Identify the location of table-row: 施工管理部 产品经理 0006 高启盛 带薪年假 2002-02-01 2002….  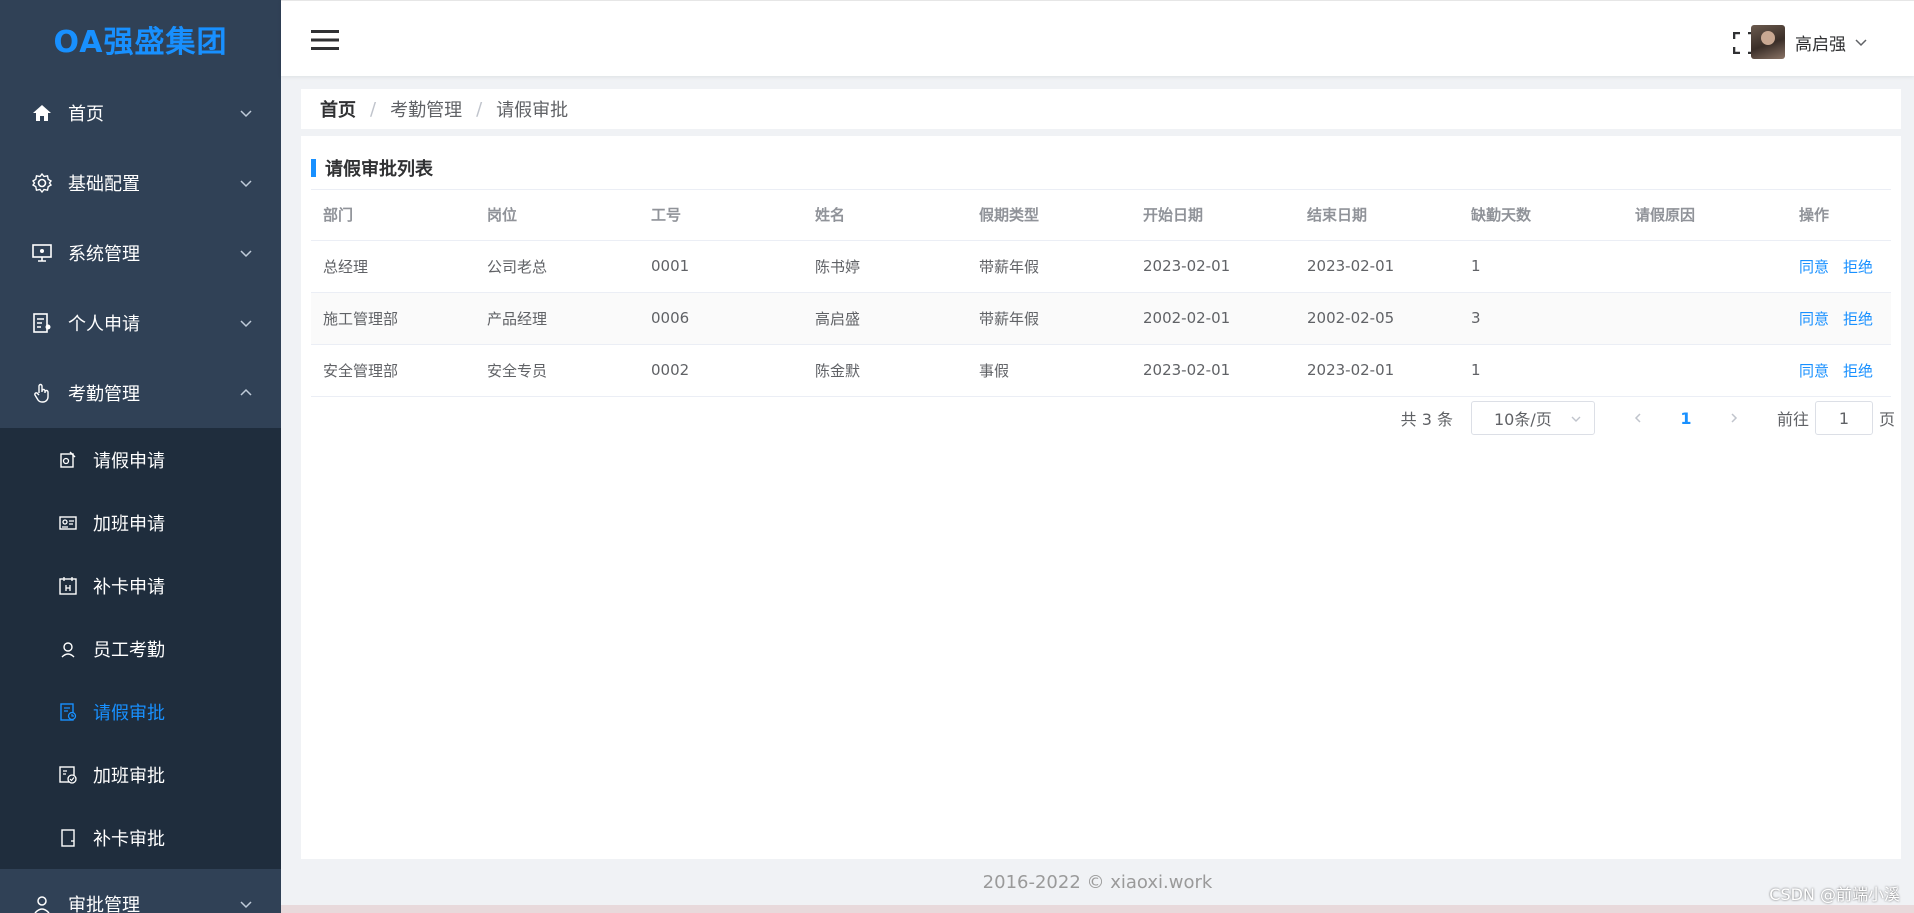
(1101, 318).